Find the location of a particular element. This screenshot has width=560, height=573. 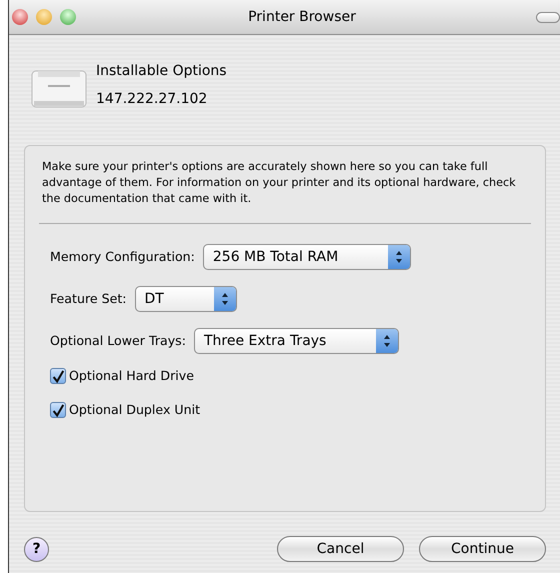

field-label: Feature Set: is located at coordinates (88, 299).